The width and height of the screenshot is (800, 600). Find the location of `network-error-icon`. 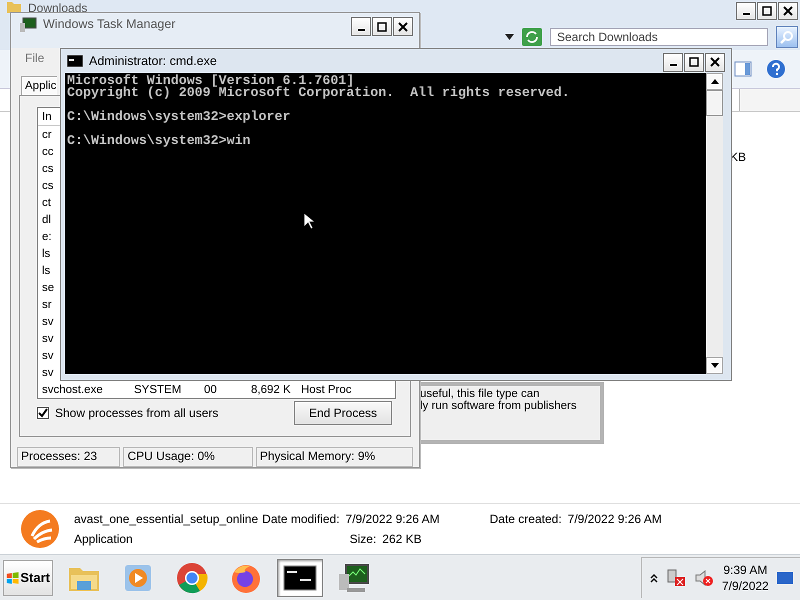

network-error-icon is located at coordinates (676, 578).